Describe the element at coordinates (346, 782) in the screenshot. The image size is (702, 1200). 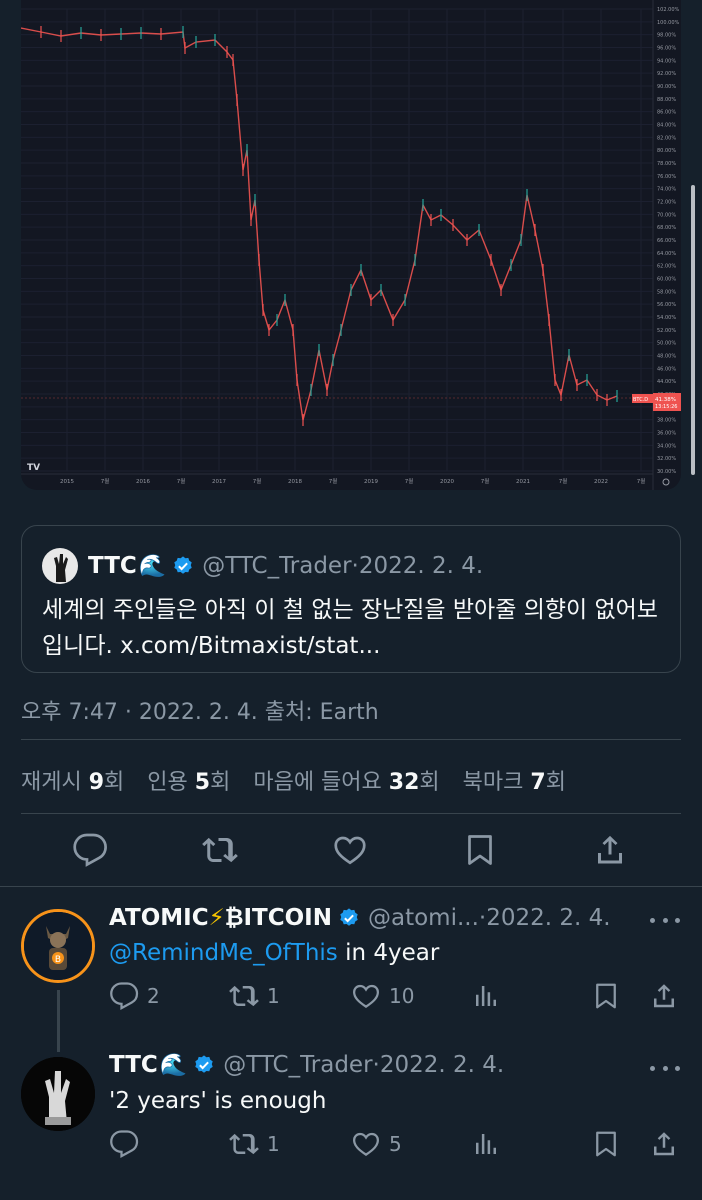
I see `likes-stat: 마음에 들어요 32회` at that location.